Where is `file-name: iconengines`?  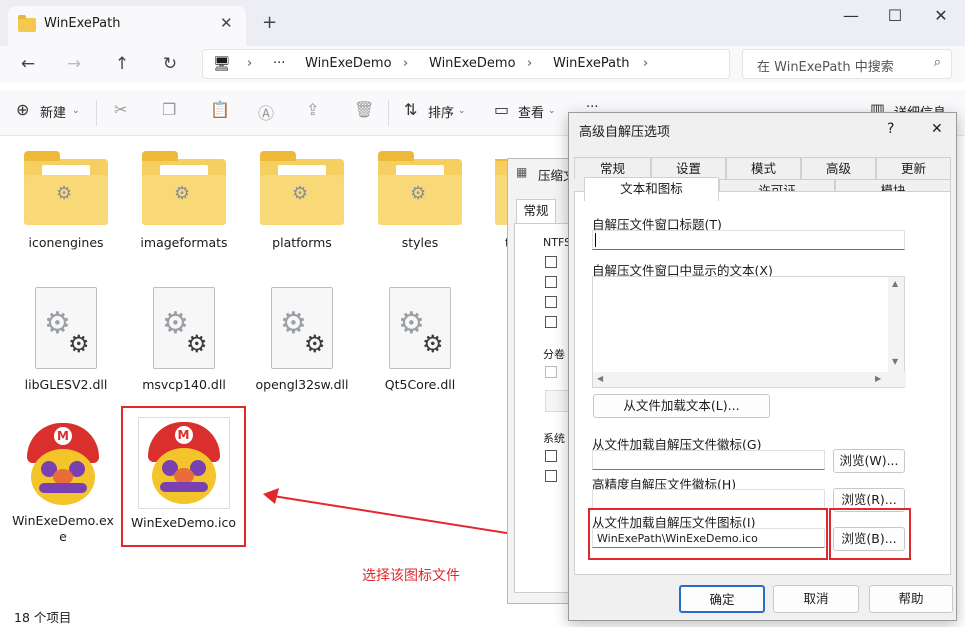 file-name: iconengines is located at coordinates (66, 242).